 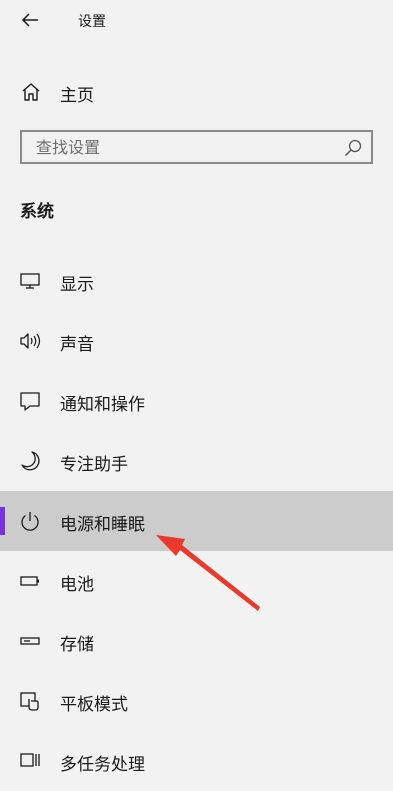 I want to click on home-nav-item: 主页, so click(x=196, y=92).